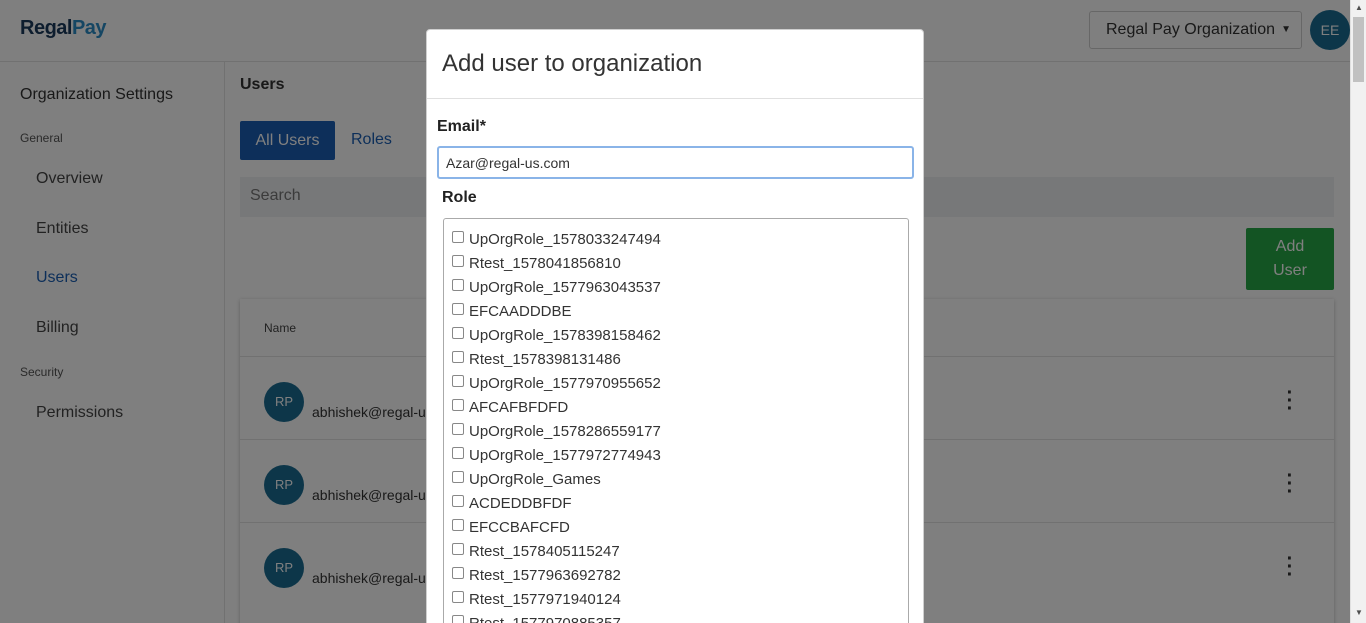 The height and width of the screenshot is (623, 1366). What do you see at coordinates (520, 311) in the screenshot?
I see `role-option-label: EFCAADDDBE` at bounding box center [520, 311].